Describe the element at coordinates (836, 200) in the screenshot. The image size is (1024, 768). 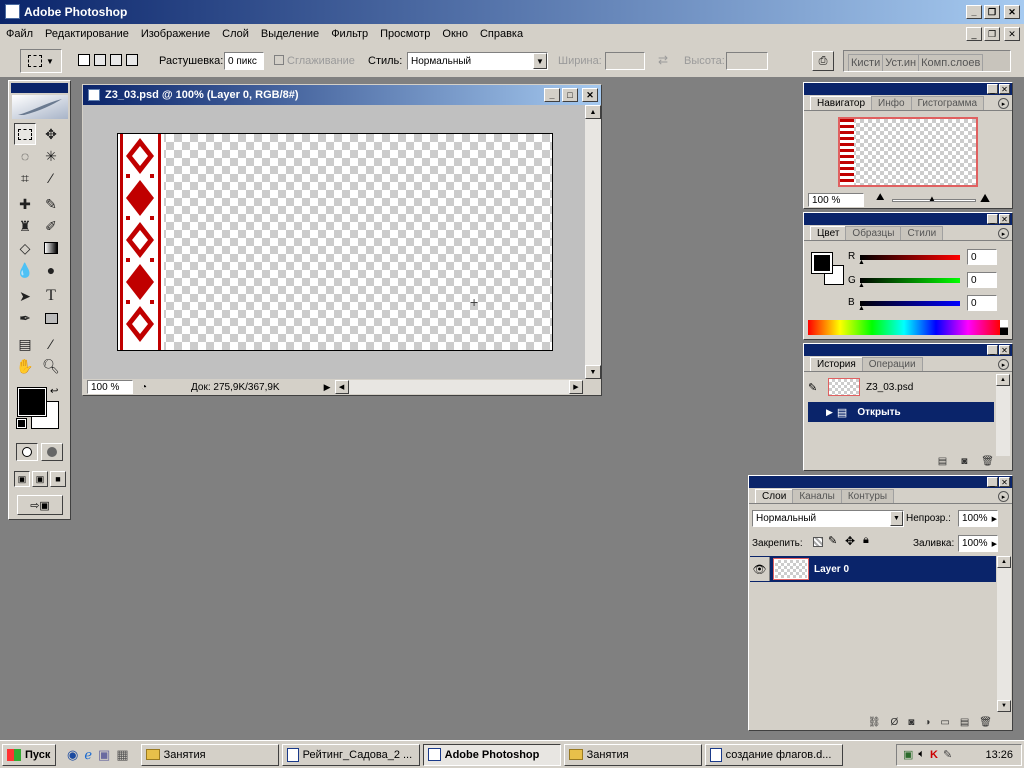
I see `navigator-zoom-input: 100 %` at that location.